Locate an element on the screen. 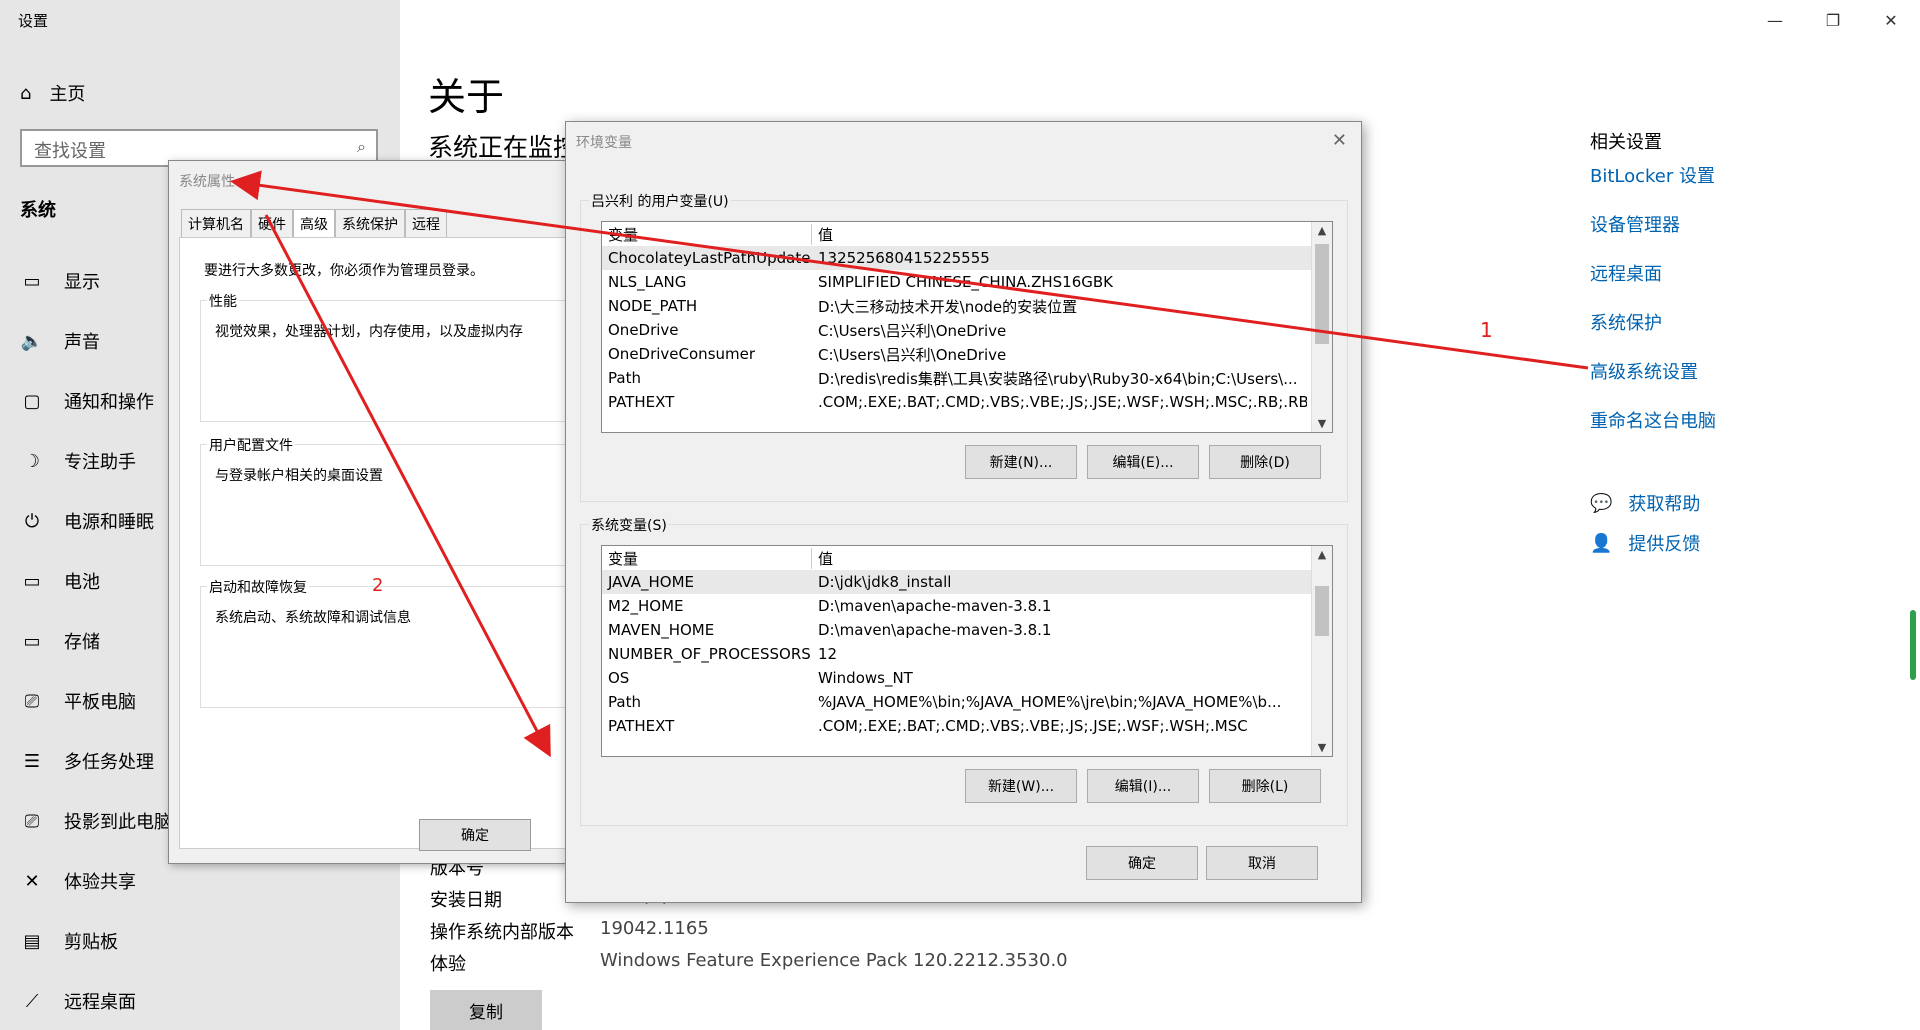  related-link: 远程桌面 is located at coordinates (1626, 273).